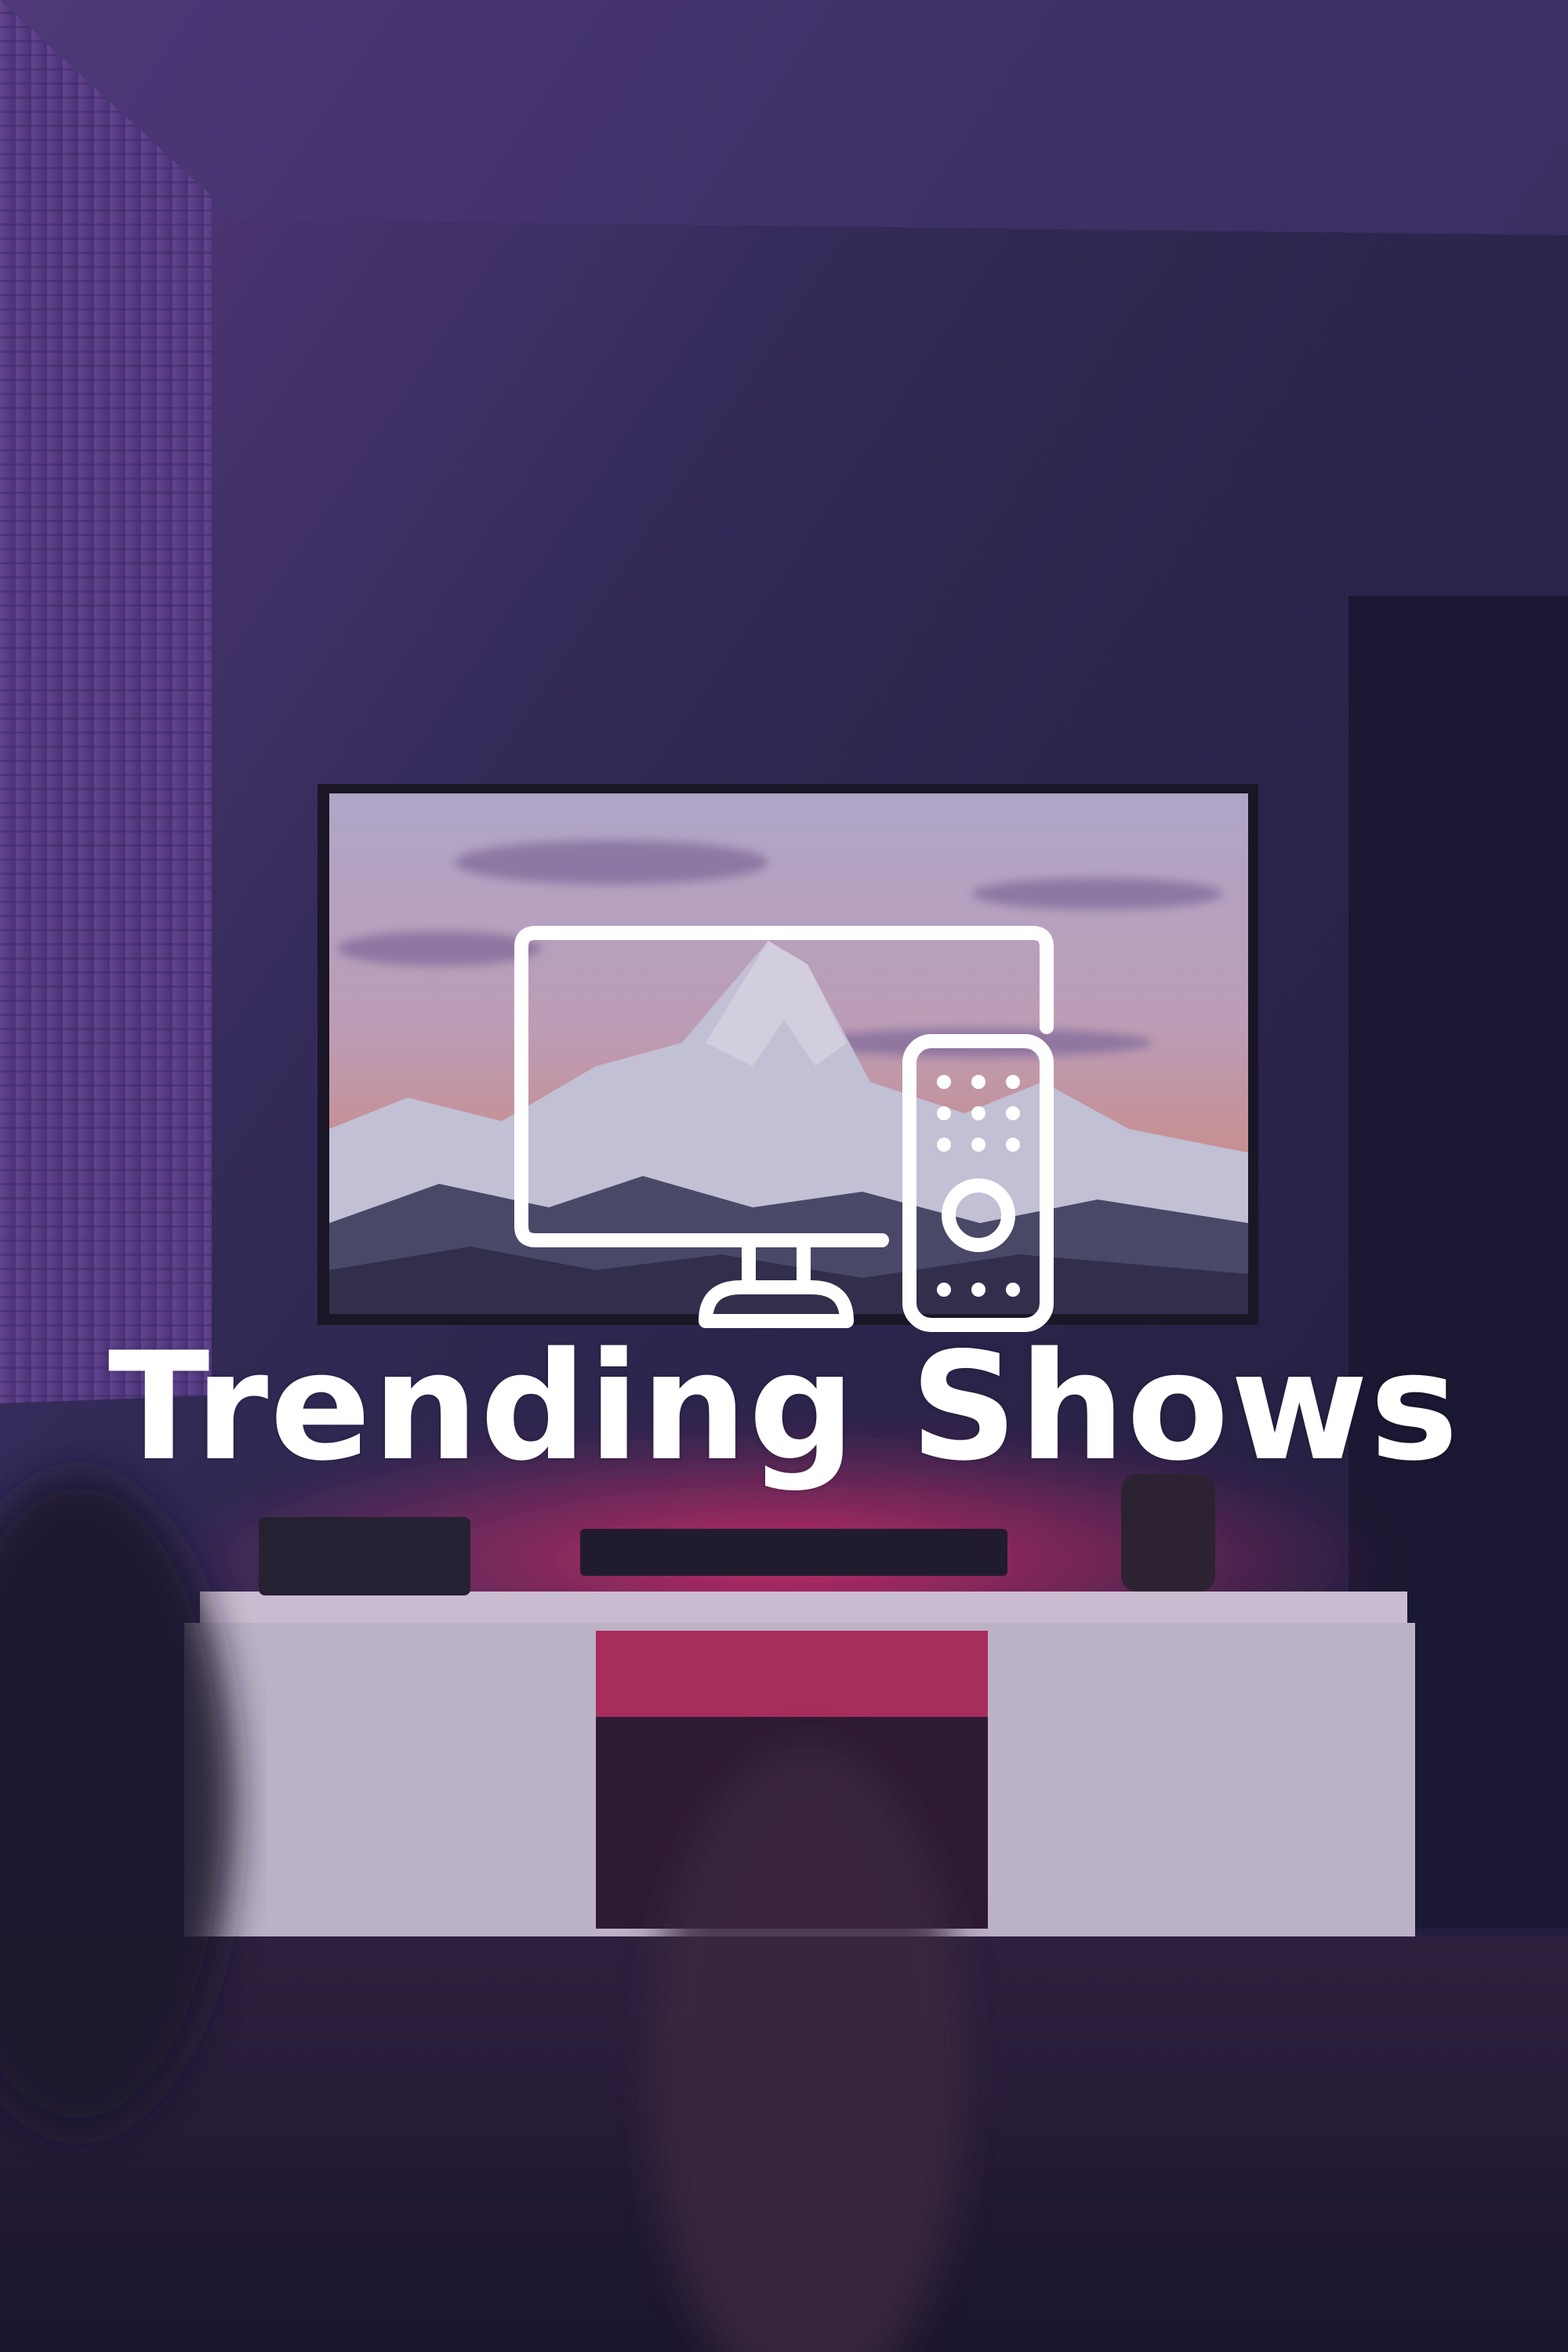  What do you see at coordinates (784, 1407) in the screenshot?
I see `page-title: Trending Shows` at bounding box center [784, 1407].